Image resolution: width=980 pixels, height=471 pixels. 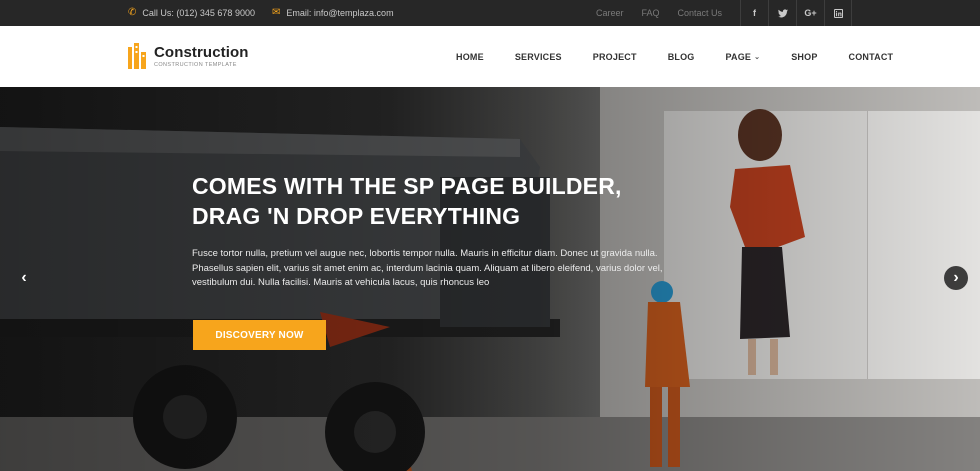 What do you see at coordinates (195, 64) in the screenshot?
I see `logo-subtitle: CONSTRUCTION TEMPLATE` at bounding box center [195, 64].